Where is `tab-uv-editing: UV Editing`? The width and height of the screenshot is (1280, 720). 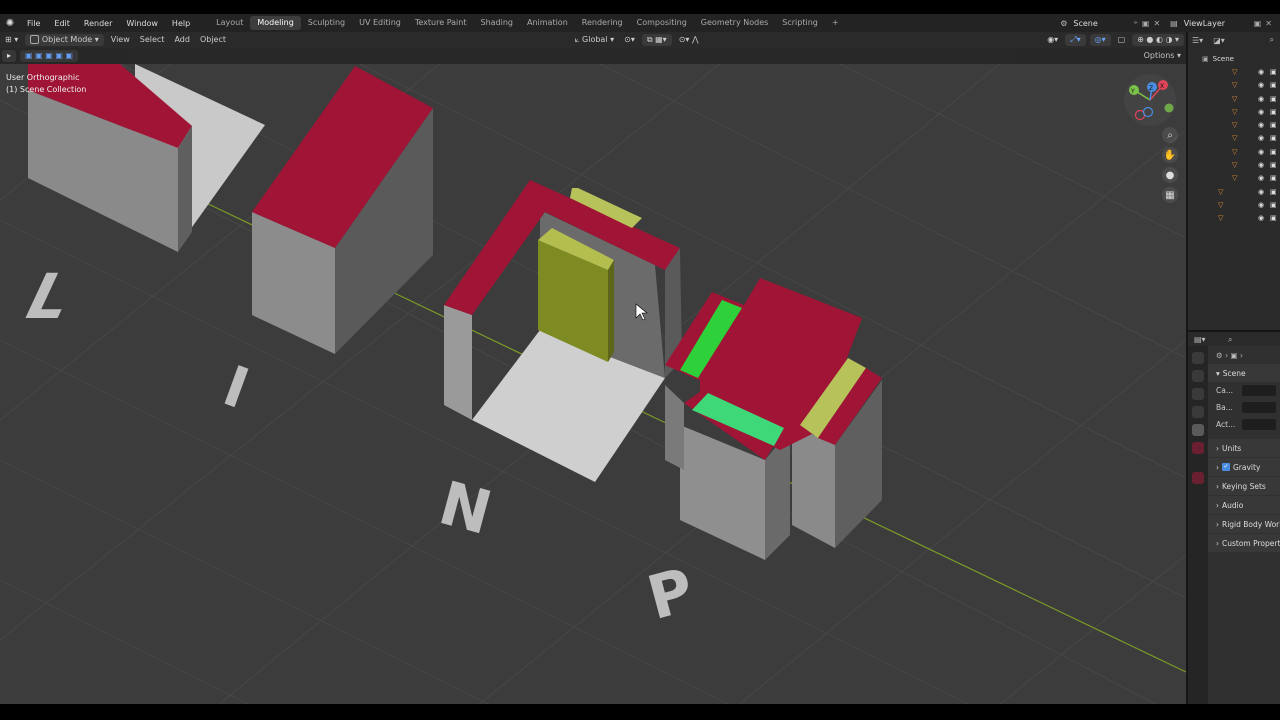
tab-uv-editing: UV Editing is located at coordinates (380, 23).